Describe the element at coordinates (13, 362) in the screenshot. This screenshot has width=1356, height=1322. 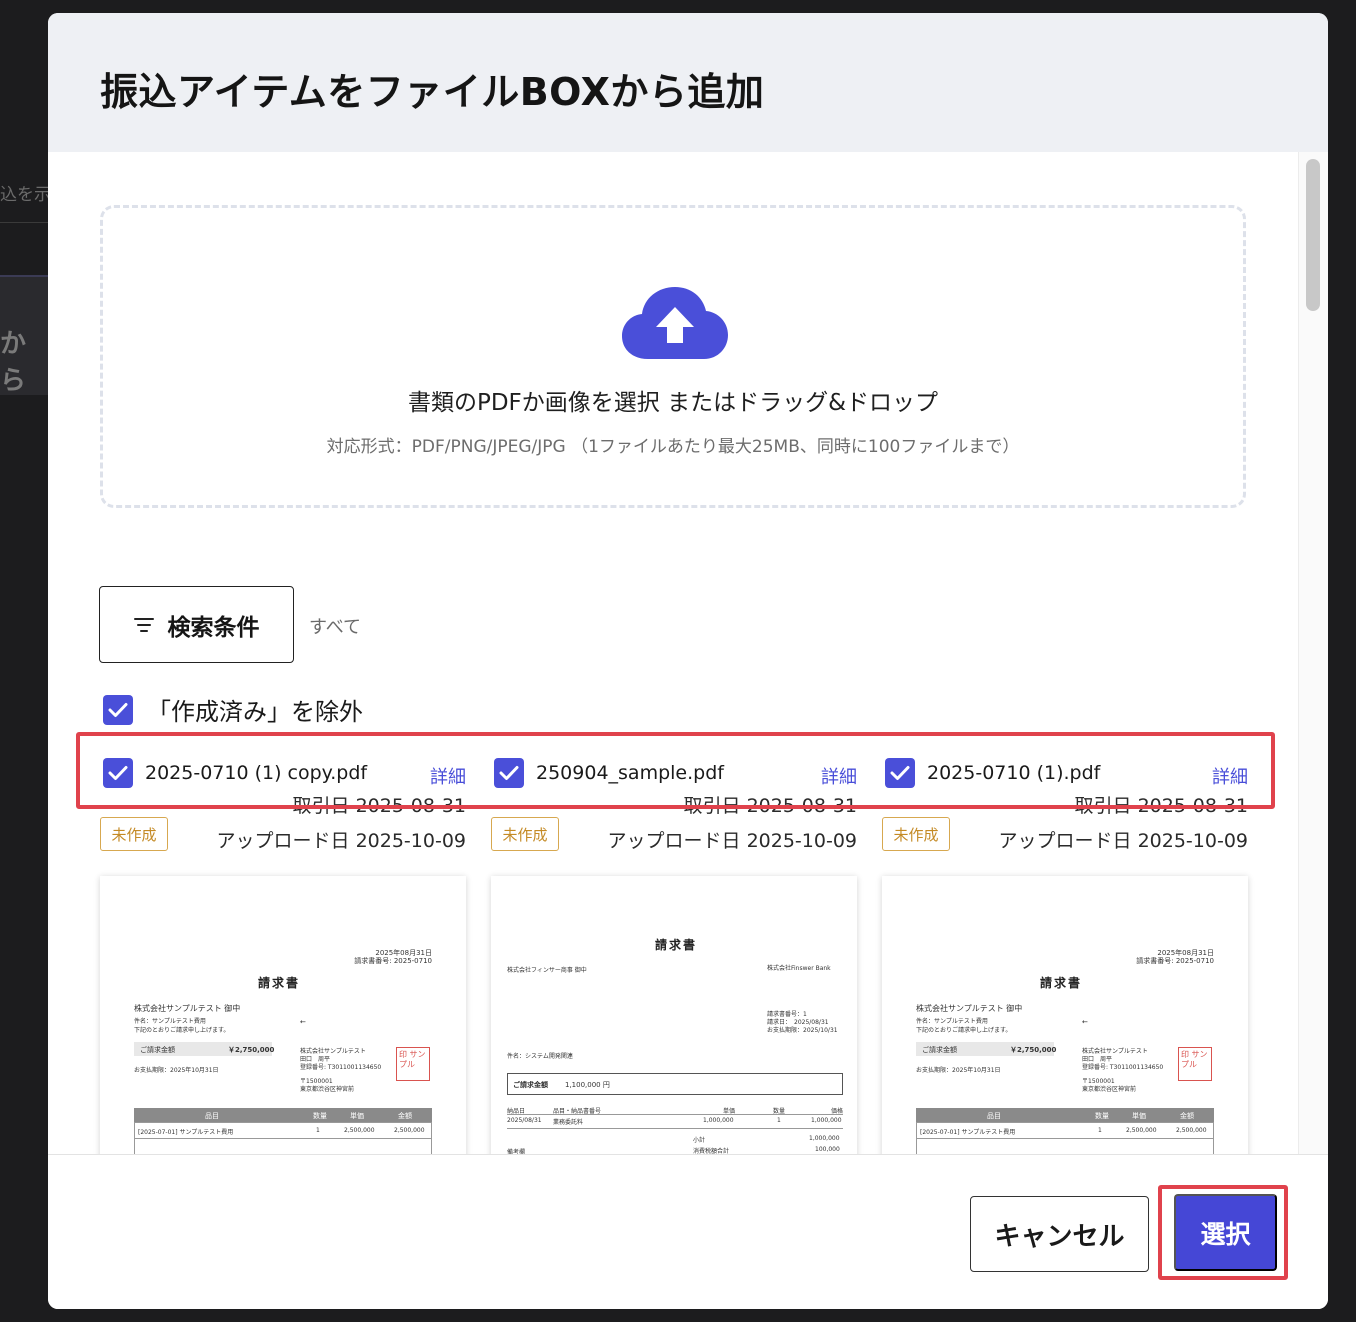
I see `background-card-text: から` at that location.